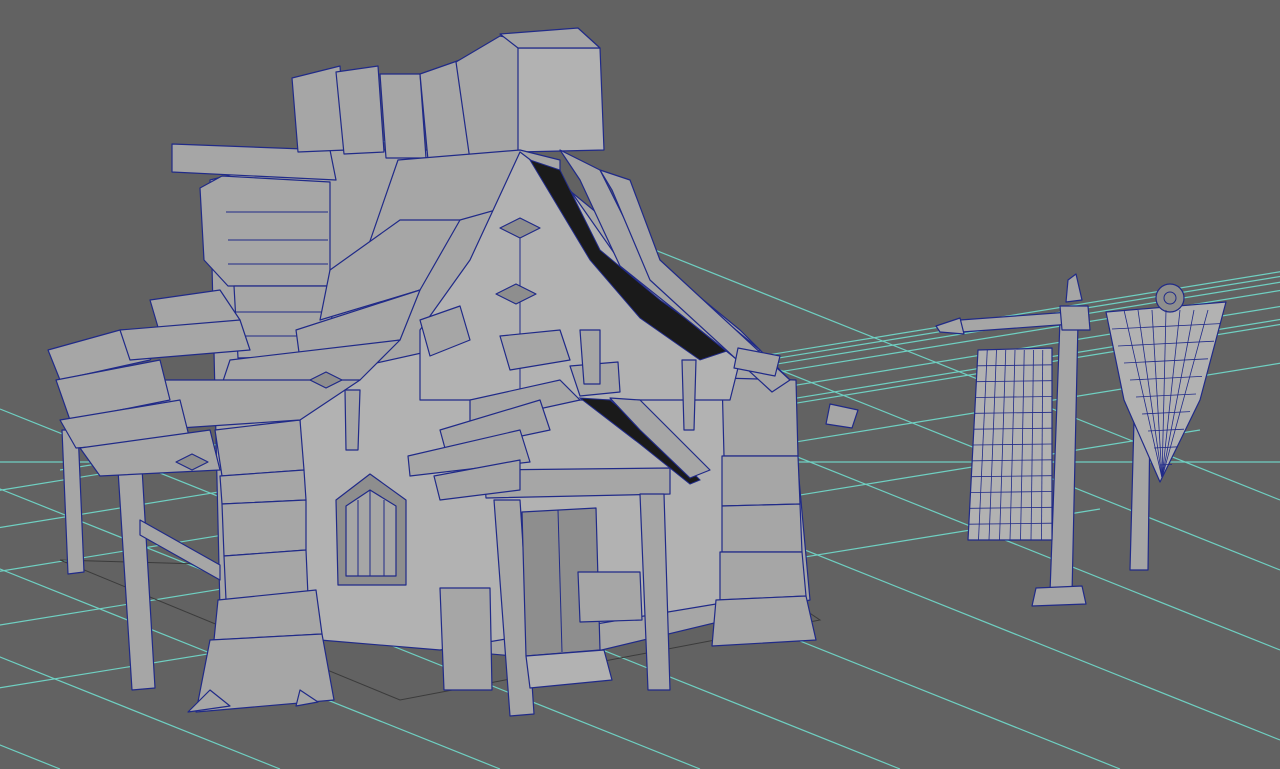 This screenshot has width=1280, height=769. What do you see at coordinates (1170, 298) in the screenshot?
I see `scarecrow-head` at bounding box center [1170, 298].